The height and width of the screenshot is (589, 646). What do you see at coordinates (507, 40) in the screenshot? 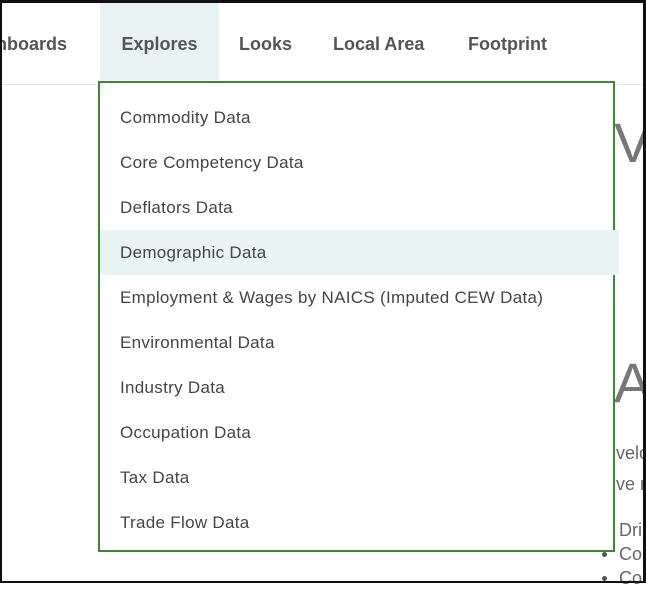
I see `nav-footprint: Footprint` at bounding box center [507, 40].